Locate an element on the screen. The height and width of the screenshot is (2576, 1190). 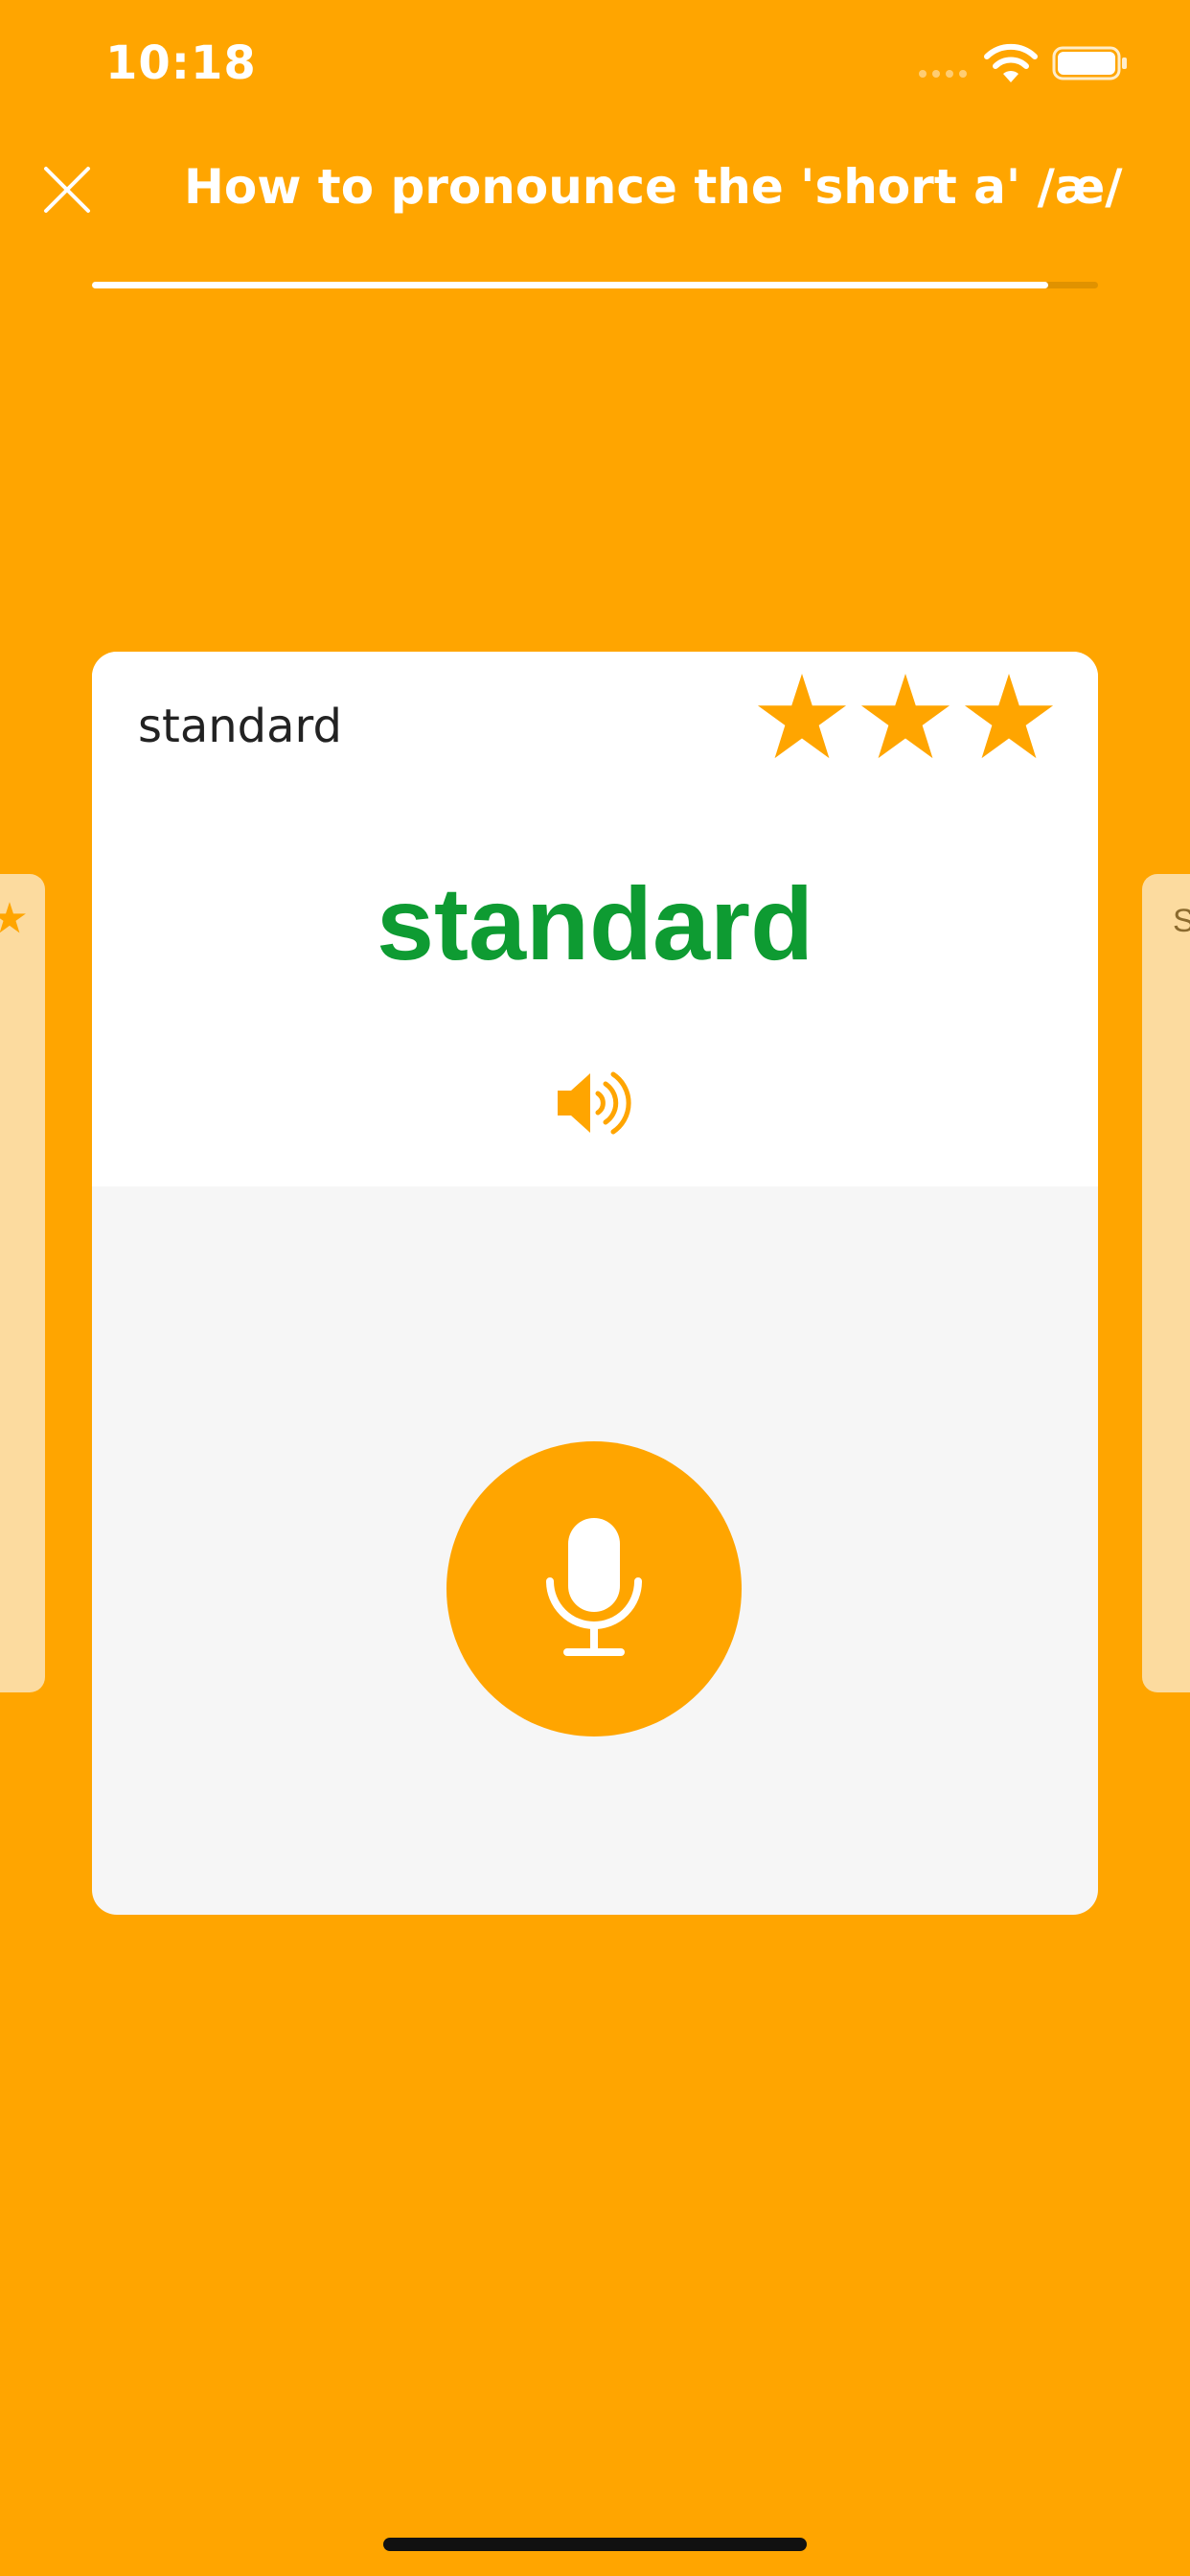
previous-card is located at coordinates (22, 1283).